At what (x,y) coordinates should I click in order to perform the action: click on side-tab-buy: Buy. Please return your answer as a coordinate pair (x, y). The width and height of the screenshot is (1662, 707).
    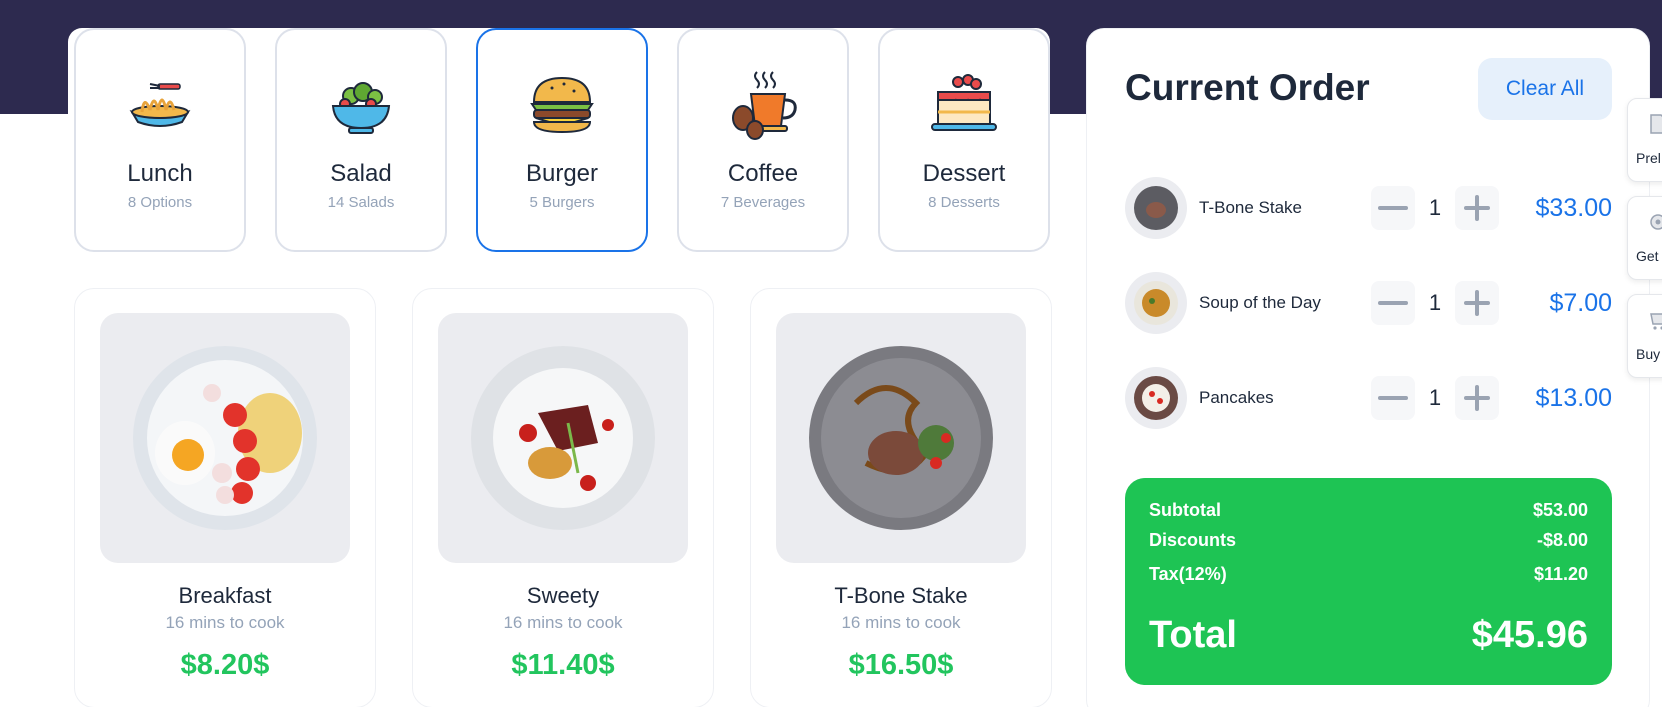
    Looking at the image, I should click on (1644, 336).